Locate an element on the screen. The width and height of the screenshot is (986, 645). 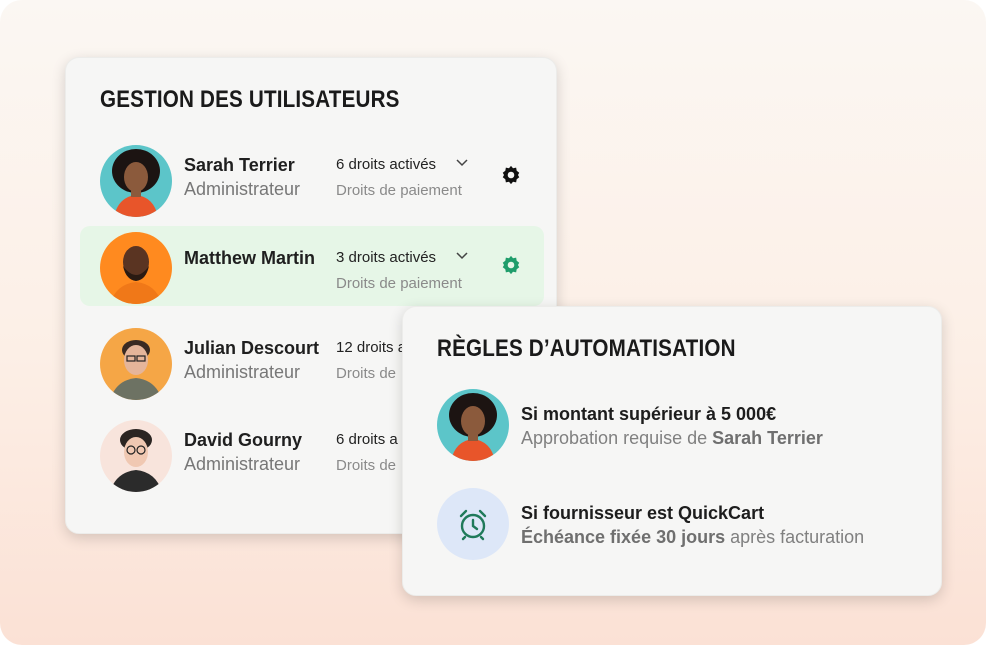
rule-description: Approbation requise de Sarah Terrier is located at coordinates (672, 438).